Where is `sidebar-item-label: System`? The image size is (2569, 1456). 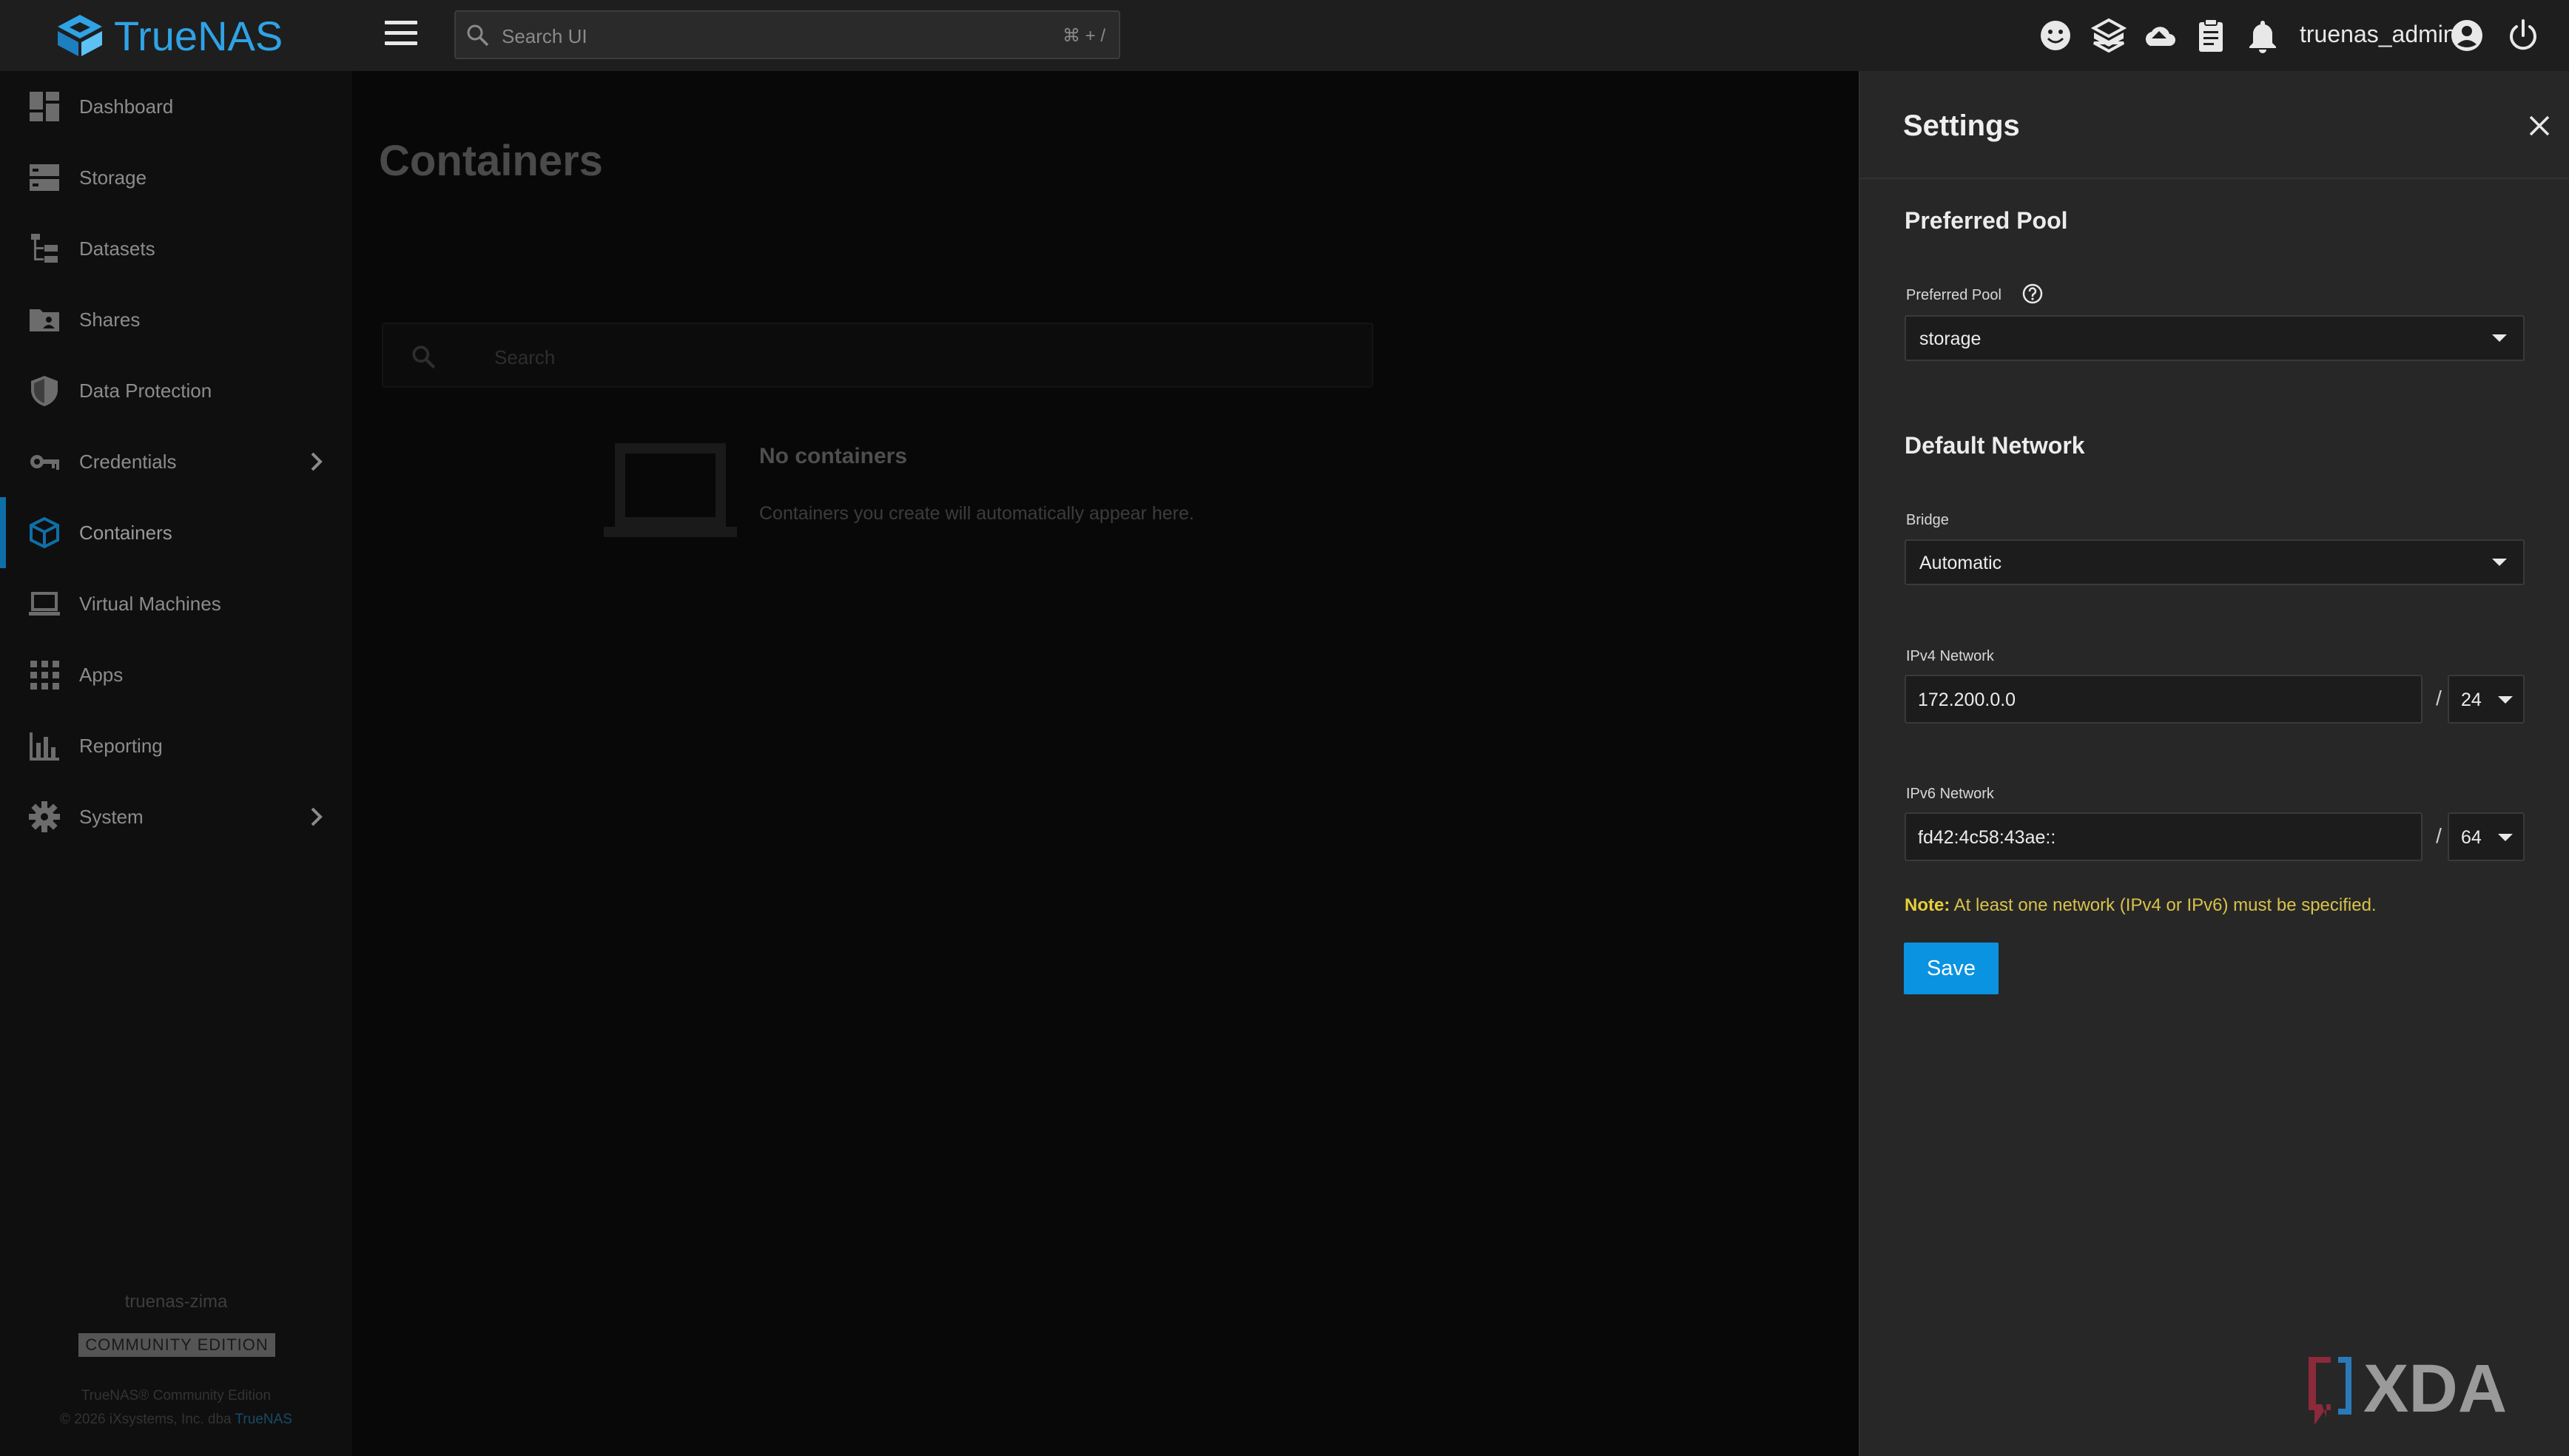
sidebar-item-label: System is located at coordinates (111, 817).